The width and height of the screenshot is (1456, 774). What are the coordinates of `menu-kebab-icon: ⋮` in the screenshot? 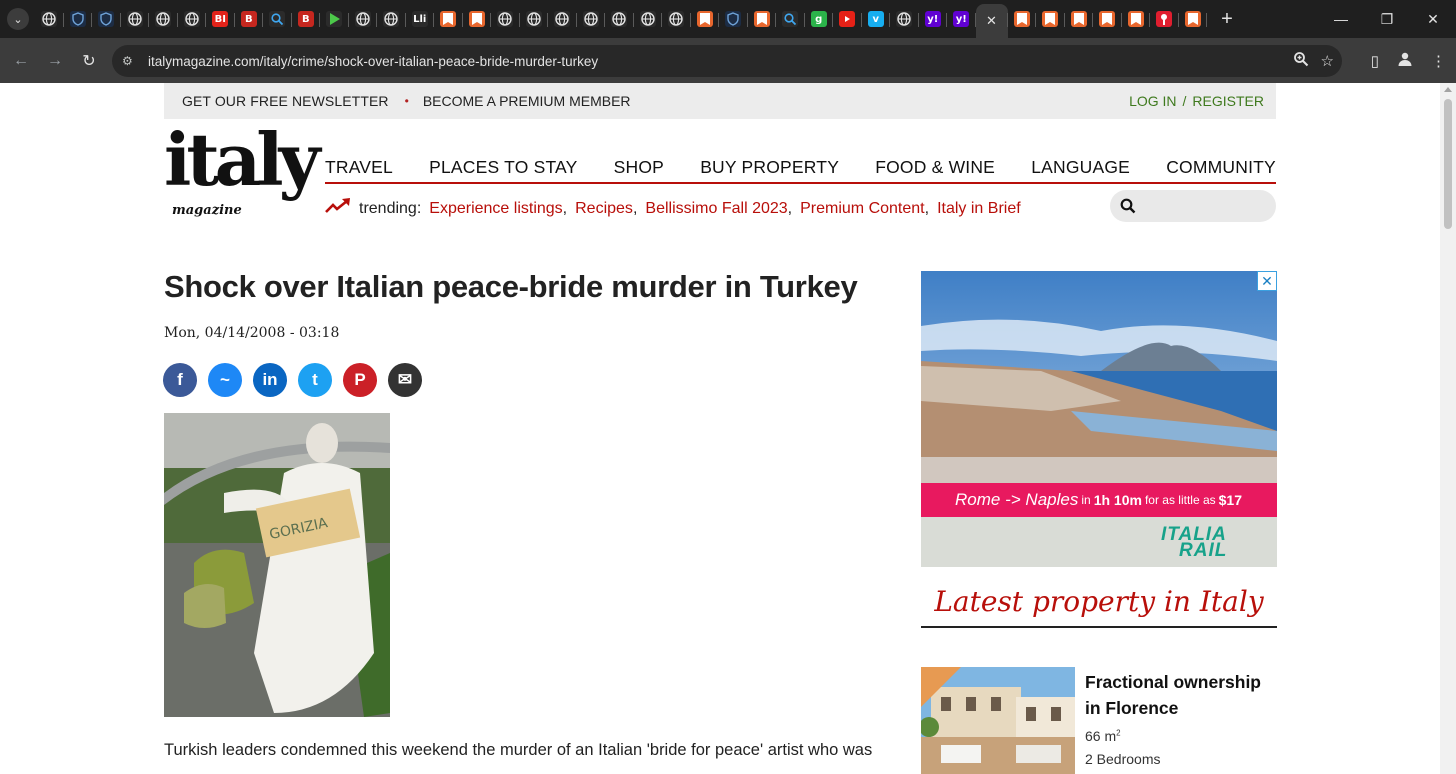 It's located at (1438, 61).